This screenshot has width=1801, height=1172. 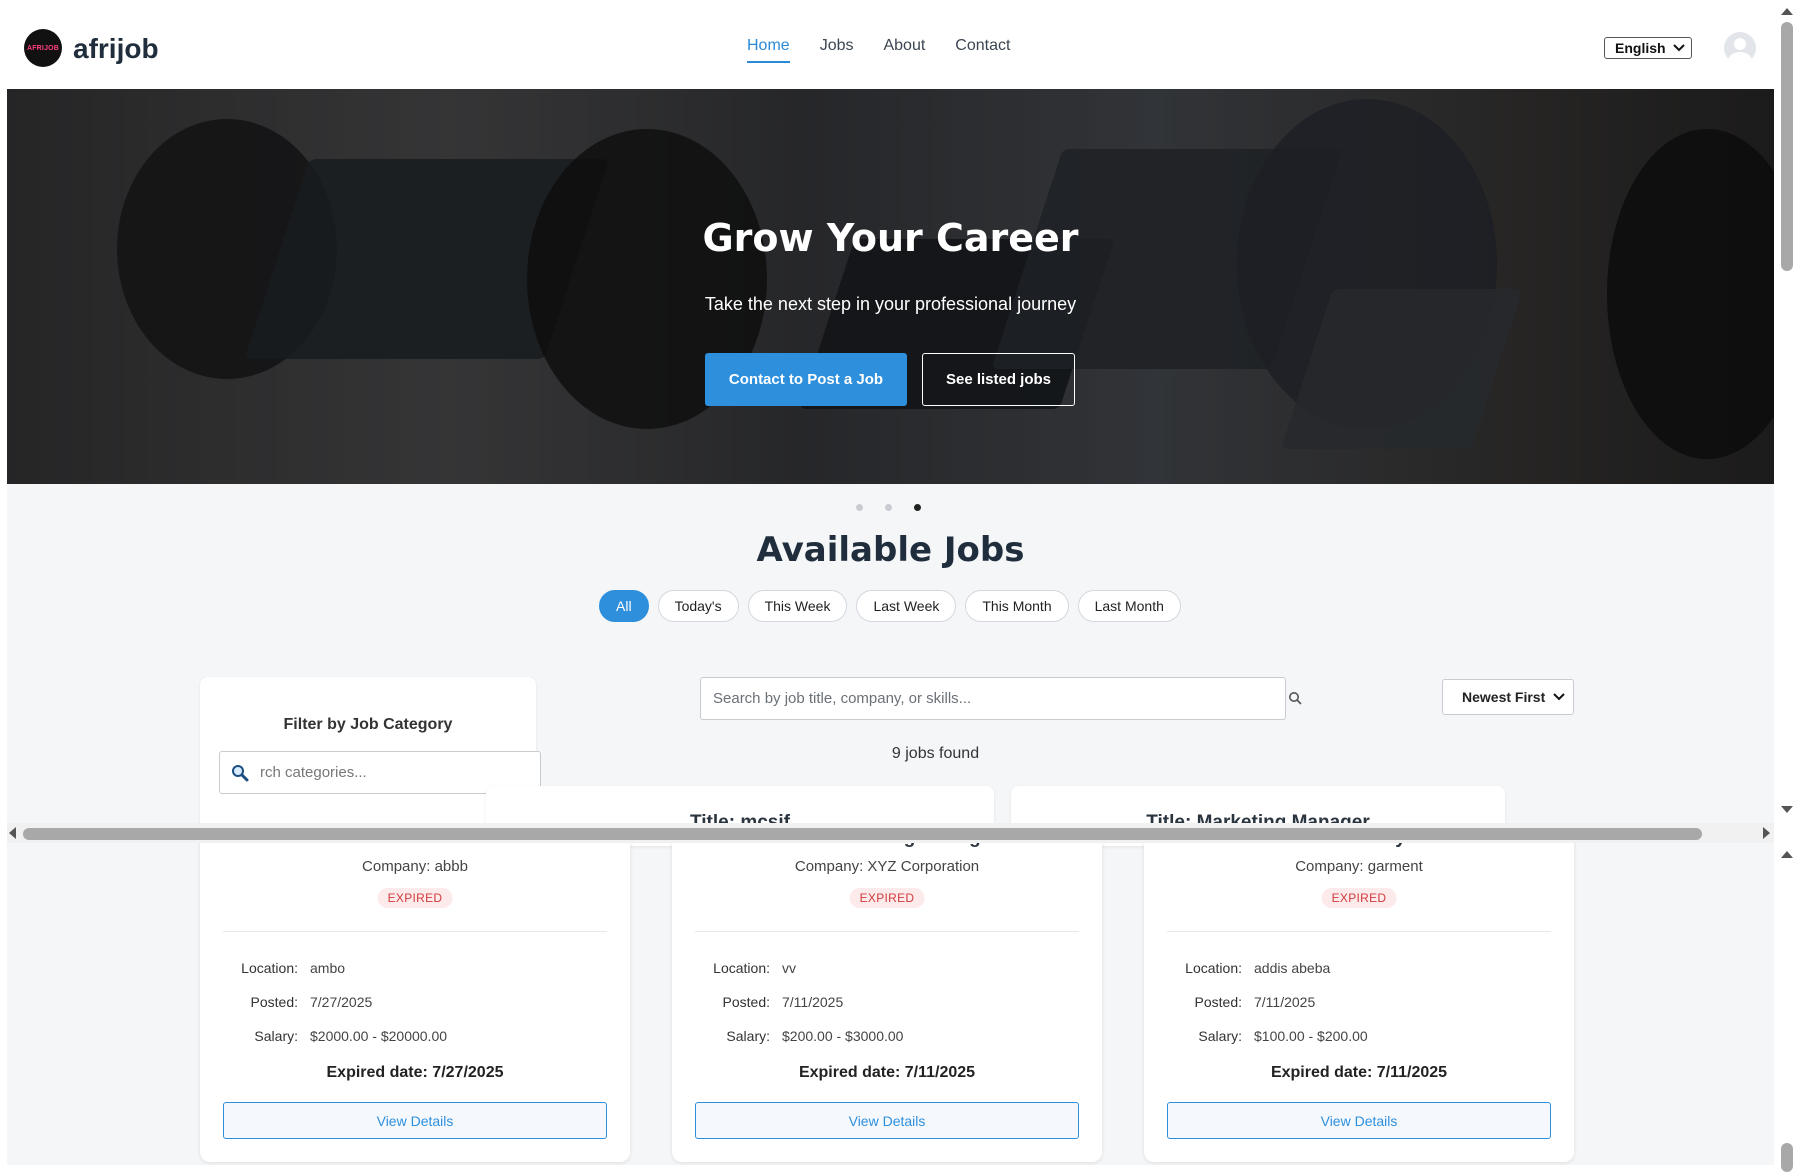 I want to click on job-location-row: Location: ambo, so click(x=286, y=968).